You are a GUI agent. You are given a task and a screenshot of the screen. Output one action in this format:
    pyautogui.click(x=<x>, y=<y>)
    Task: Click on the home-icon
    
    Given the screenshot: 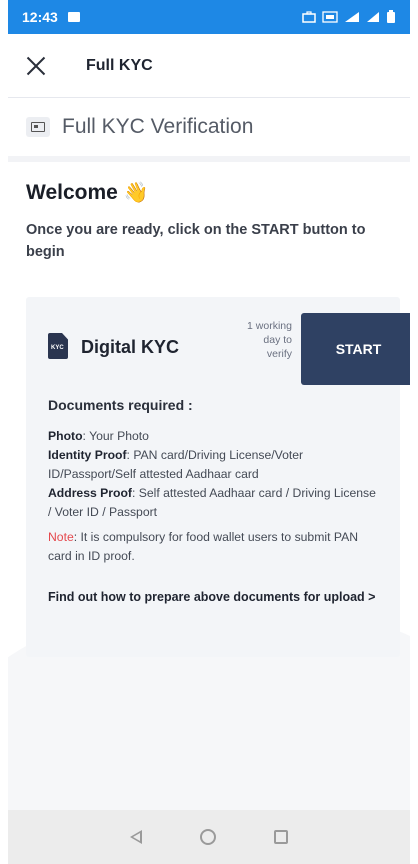 What is the action you would take?
    pyautogui.click(x=208, y=837)
    